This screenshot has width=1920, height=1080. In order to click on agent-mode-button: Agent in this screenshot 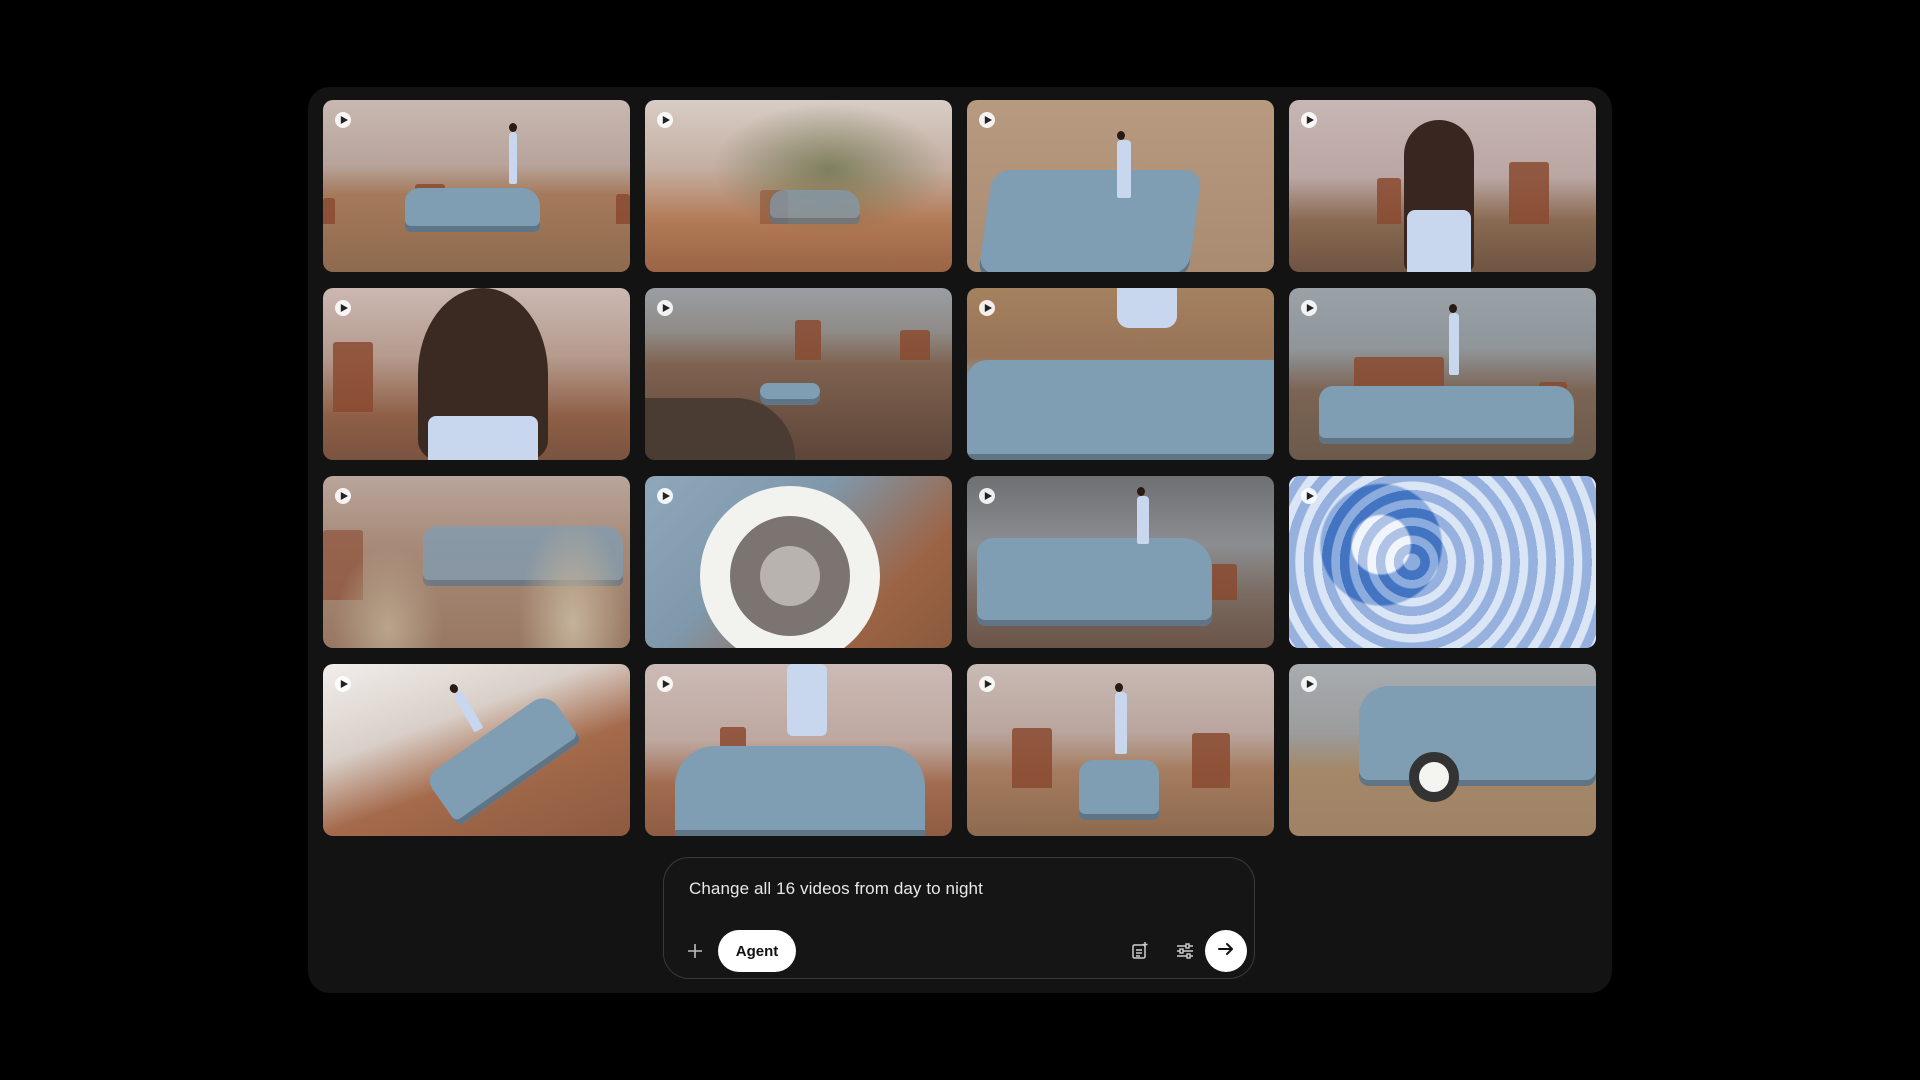, I will do `click(757, 951)`.